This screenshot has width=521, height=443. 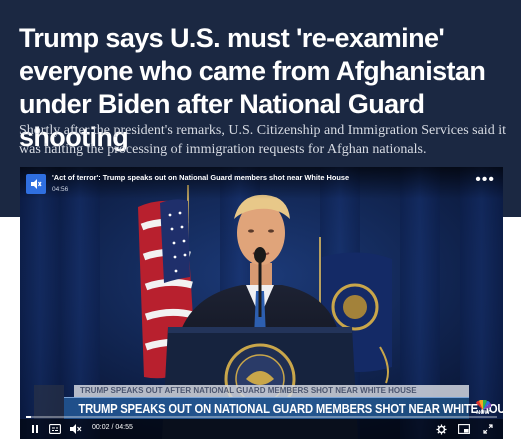 I want to click on more-options-icon: •••, so click(x=485, y=180).